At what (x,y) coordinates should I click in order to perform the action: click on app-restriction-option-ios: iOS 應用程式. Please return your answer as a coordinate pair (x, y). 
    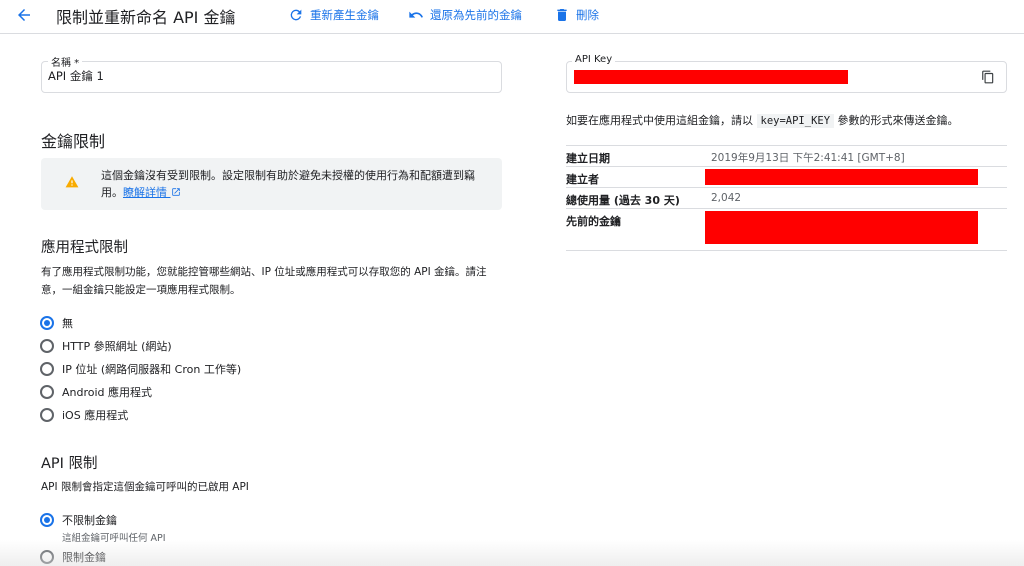
    Looking at the image, I should click on (84, 415).